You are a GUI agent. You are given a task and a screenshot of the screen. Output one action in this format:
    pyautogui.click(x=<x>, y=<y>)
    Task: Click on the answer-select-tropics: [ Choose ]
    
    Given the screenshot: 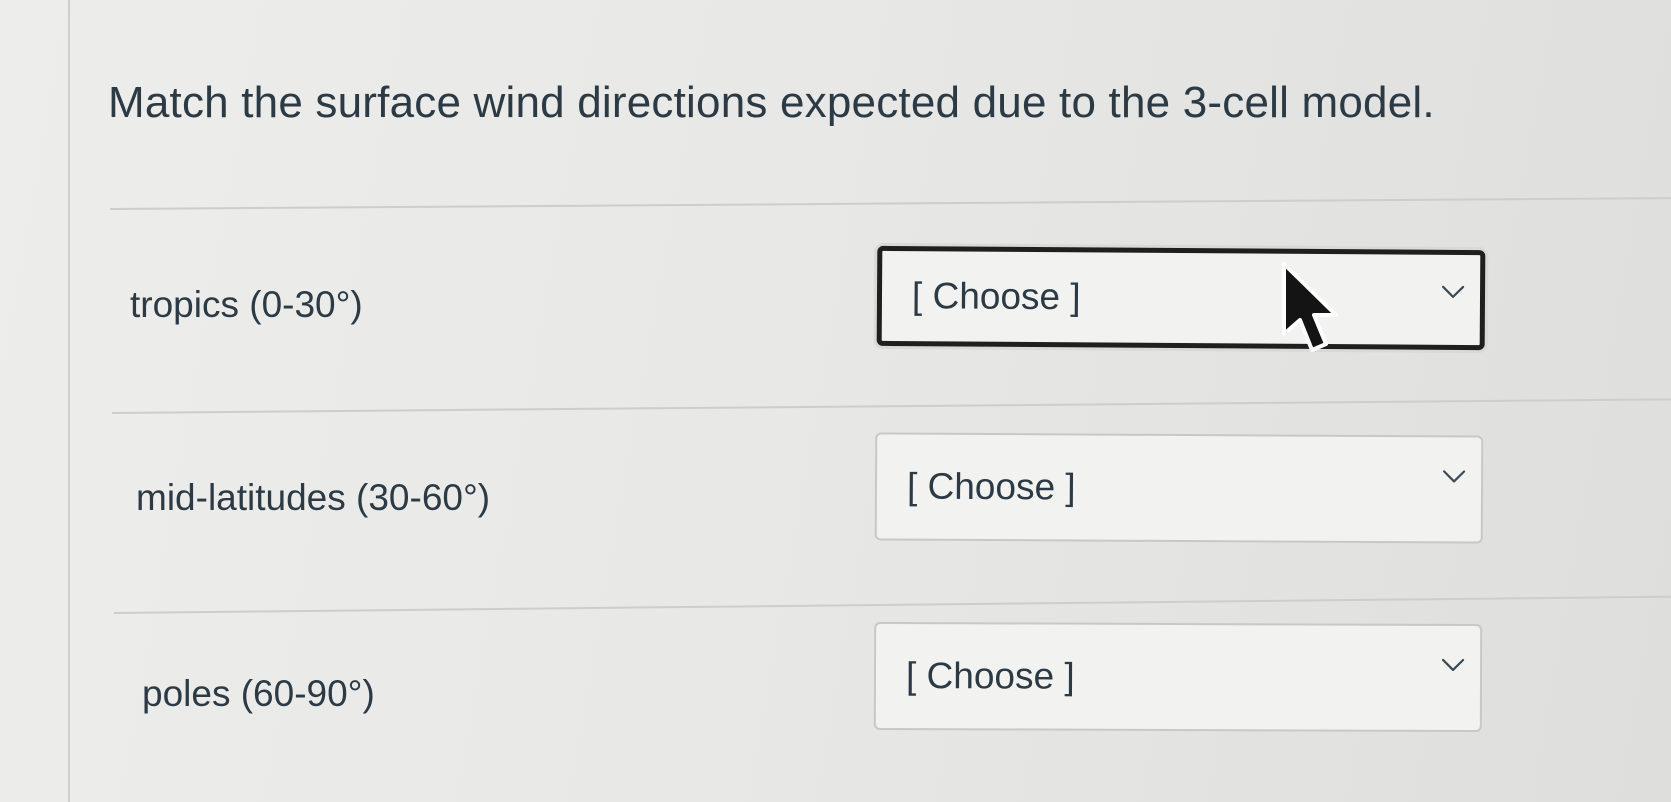 What is the action you would take?
    pyautogui.click(x=1181, y=298)
    